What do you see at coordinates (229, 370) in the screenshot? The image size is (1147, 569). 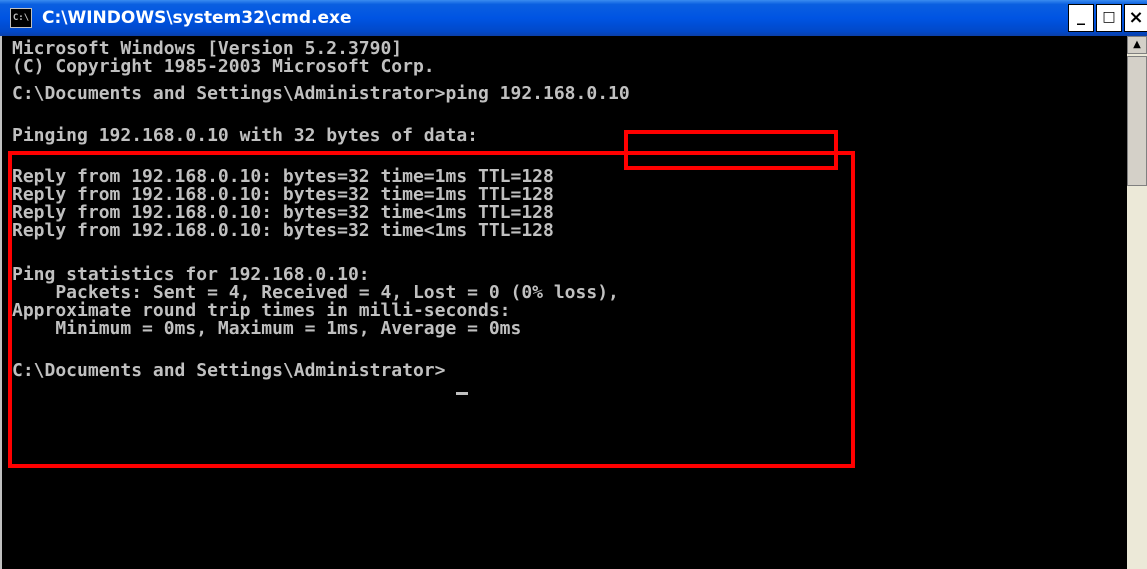 I see `console-line: C:\Documents and Settings\Administrator>` at bounding box center [229, 370].